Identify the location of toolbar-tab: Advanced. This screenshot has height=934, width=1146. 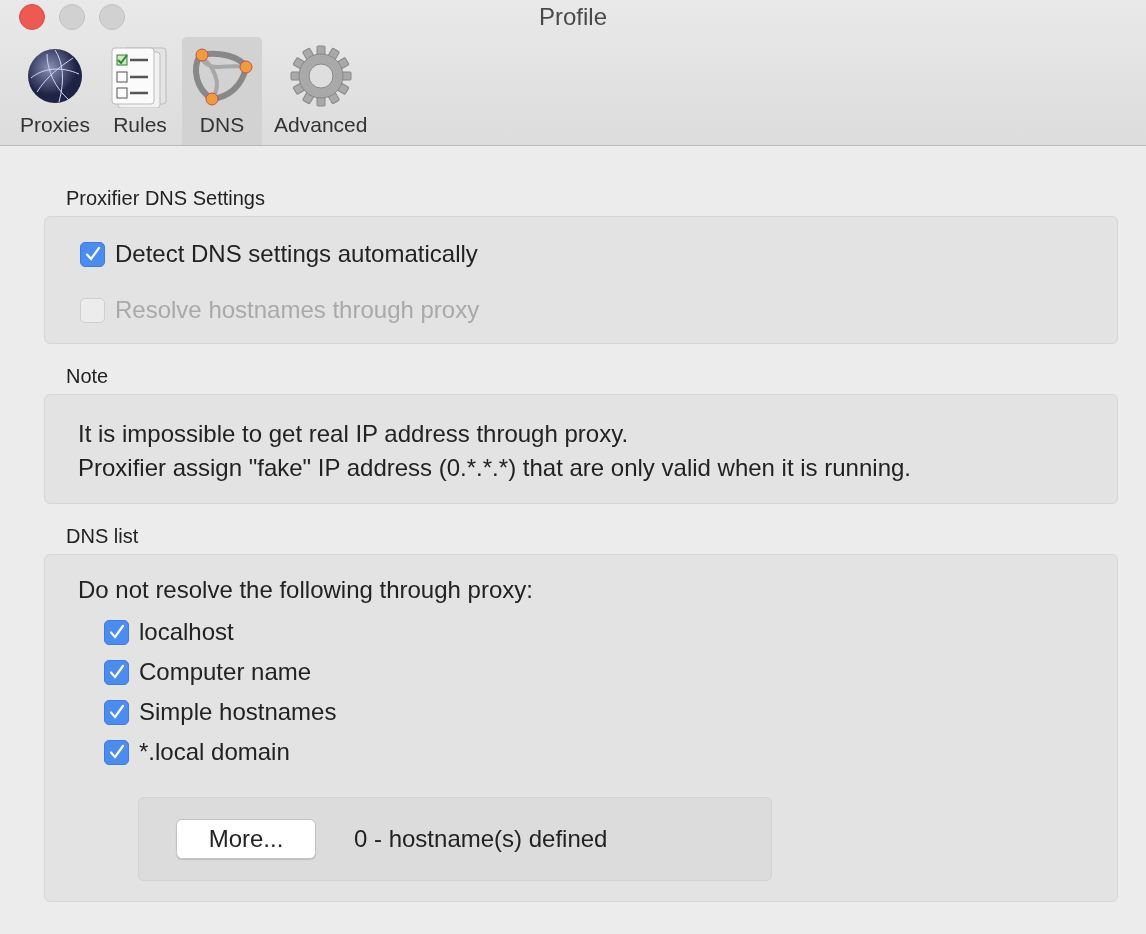
(321, 91).